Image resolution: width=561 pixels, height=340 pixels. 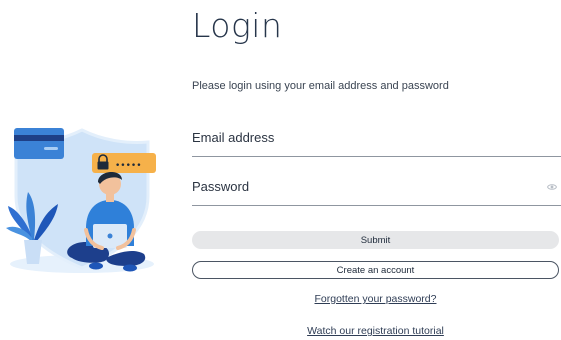 I want to click on registration-tutorial-link: Watch our registration tutorial, so click(x=375, y=331).